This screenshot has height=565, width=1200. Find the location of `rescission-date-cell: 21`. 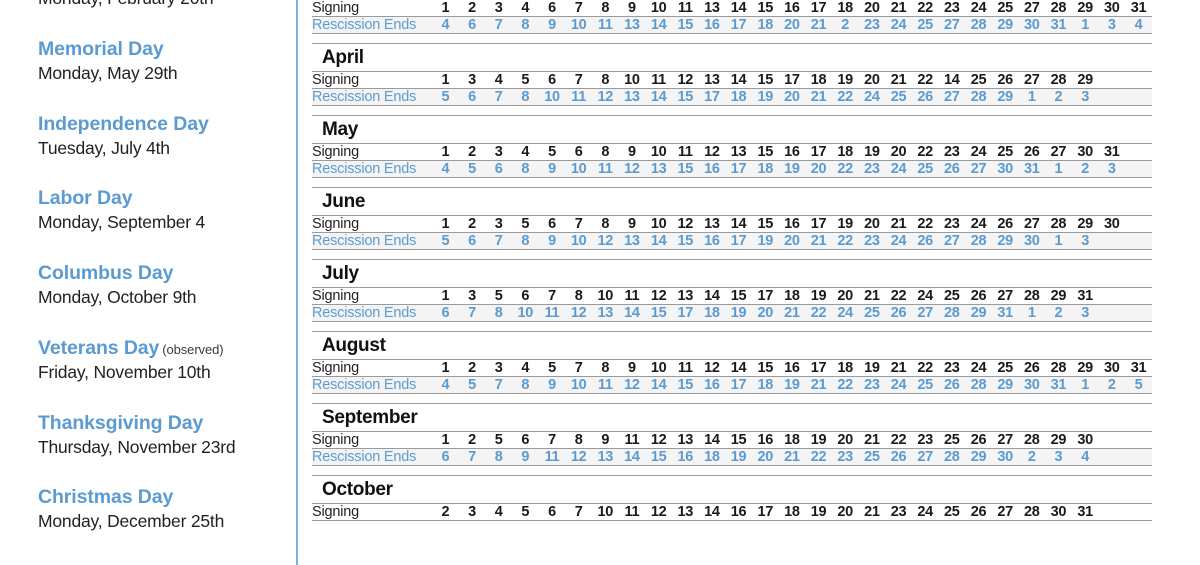

rescission-date-cell: 21 is located at coordinates (818, 385).